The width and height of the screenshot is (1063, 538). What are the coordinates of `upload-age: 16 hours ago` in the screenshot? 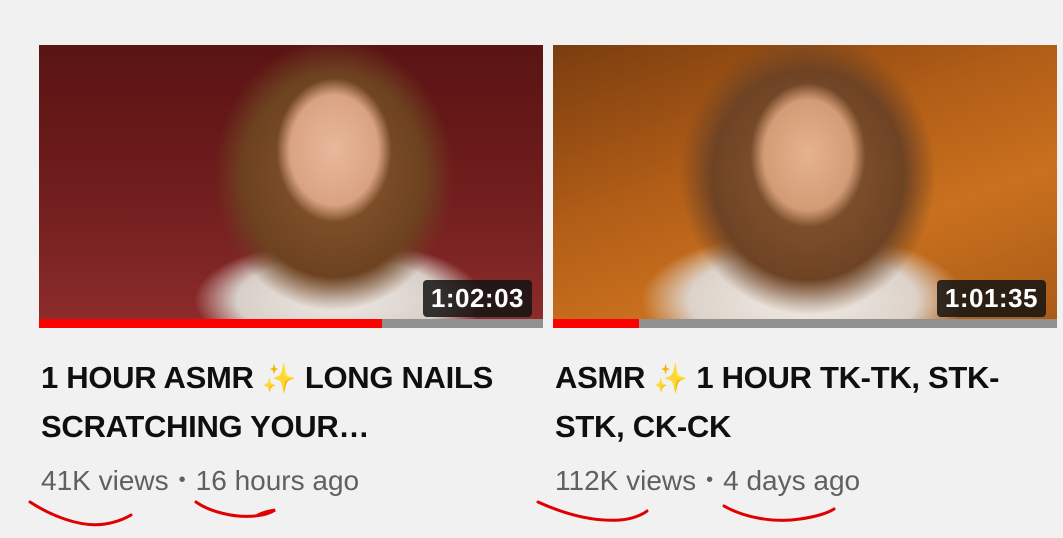 It's located at (277, 480).